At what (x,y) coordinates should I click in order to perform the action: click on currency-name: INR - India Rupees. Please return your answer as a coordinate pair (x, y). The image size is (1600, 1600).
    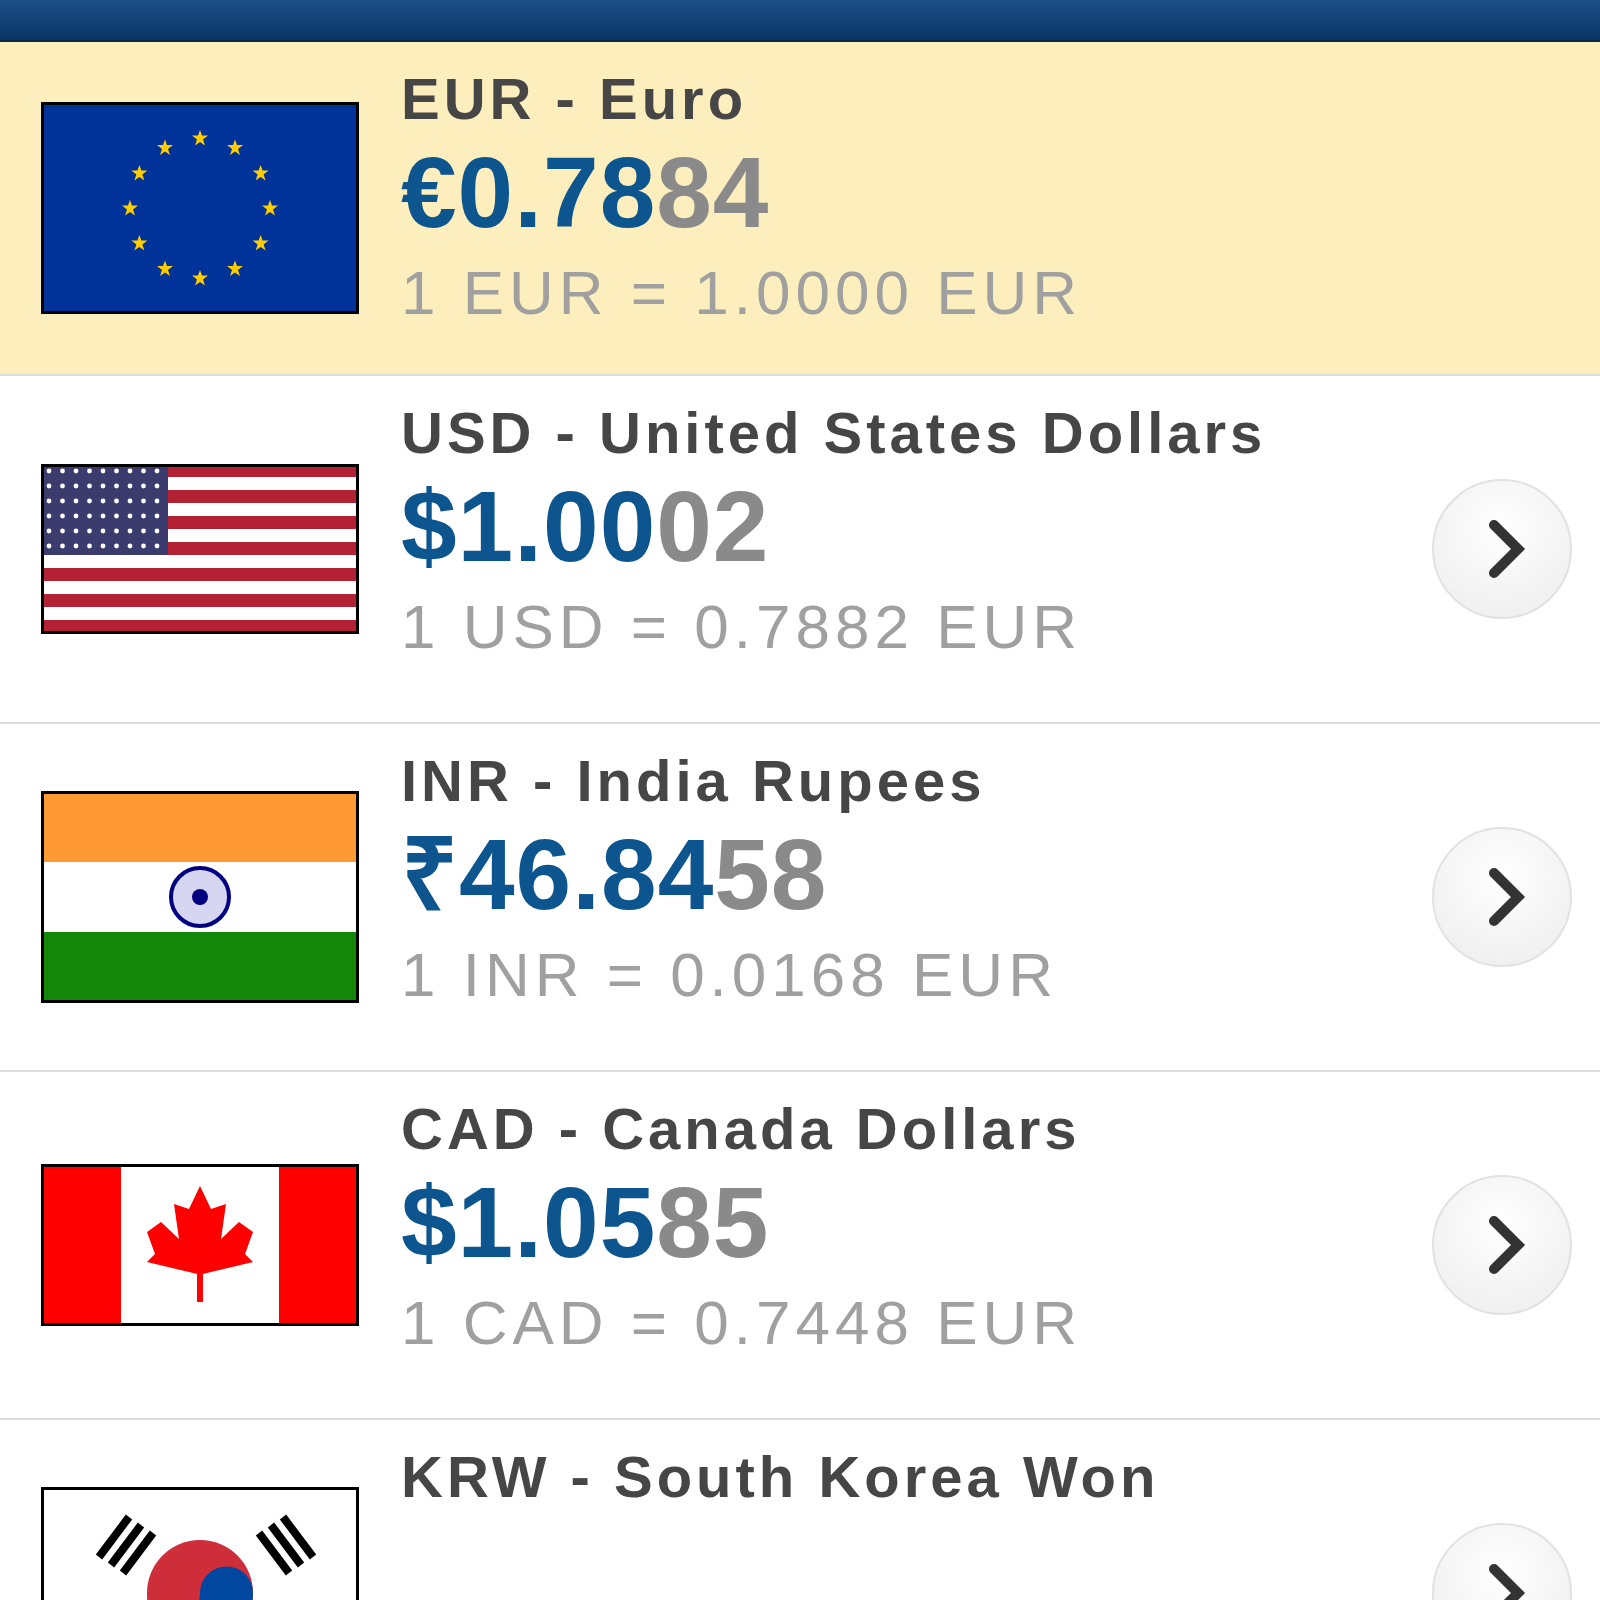
    Looking at the image, I should click on (694, 781).